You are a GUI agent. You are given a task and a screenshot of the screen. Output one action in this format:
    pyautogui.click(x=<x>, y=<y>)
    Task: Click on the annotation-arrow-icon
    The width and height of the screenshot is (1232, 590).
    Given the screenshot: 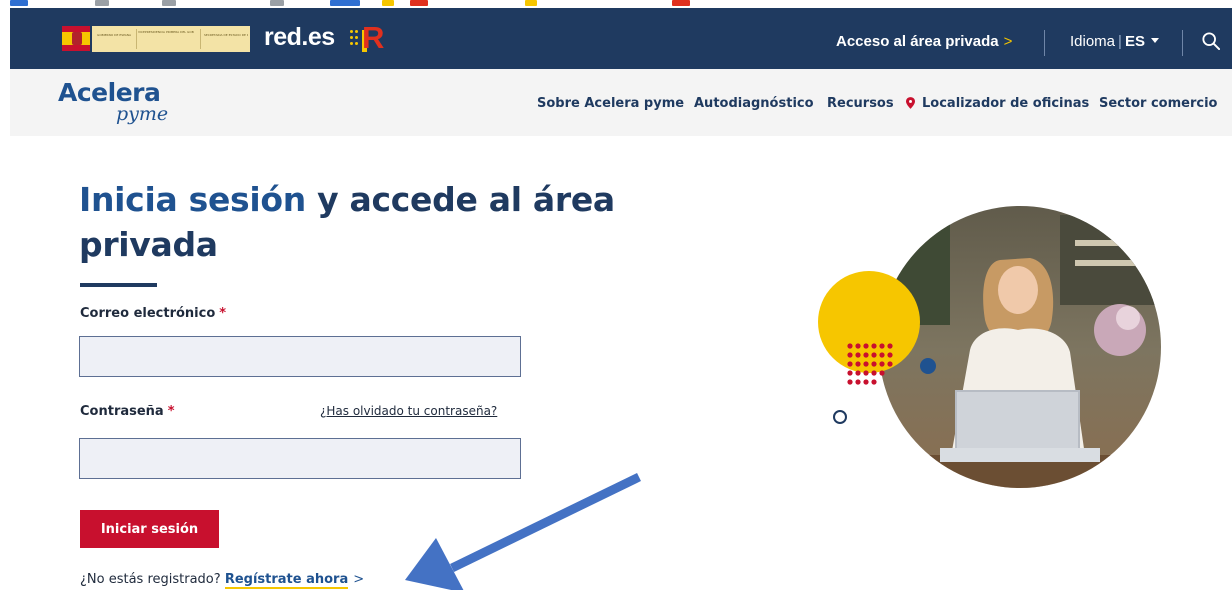 What is the action you would take?
    pyautogui.click(x=523, y=531)
    